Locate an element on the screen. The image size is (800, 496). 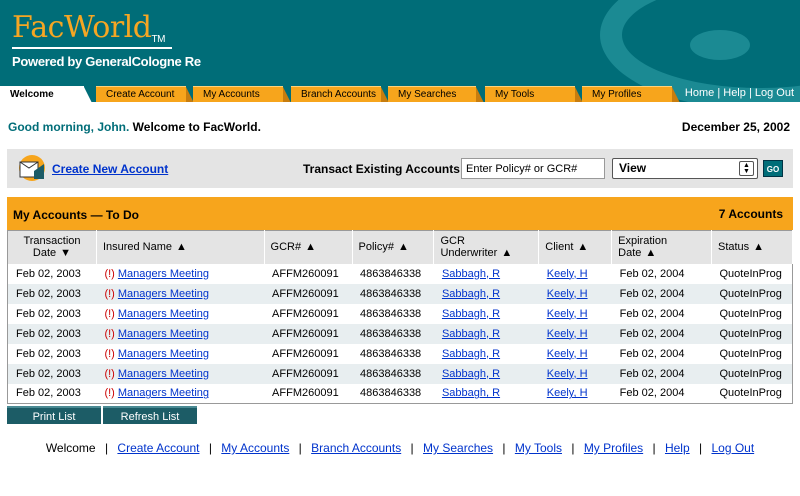
col-gcr-underwriter: GCR Underwriter ▲ is located at coordinates (486, 247).